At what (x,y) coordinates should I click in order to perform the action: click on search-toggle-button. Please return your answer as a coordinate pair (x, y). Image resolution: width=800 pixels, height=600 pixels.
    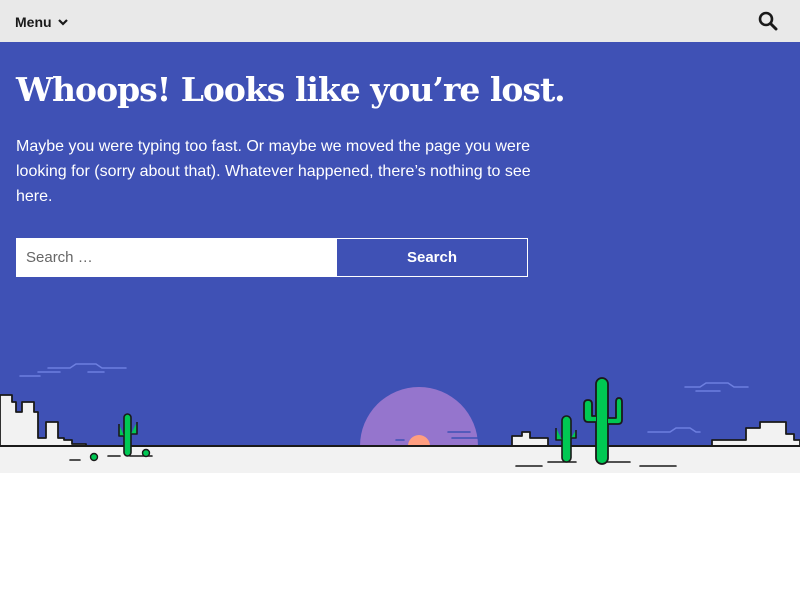
    Looking at the image, I should click on (768, 21).